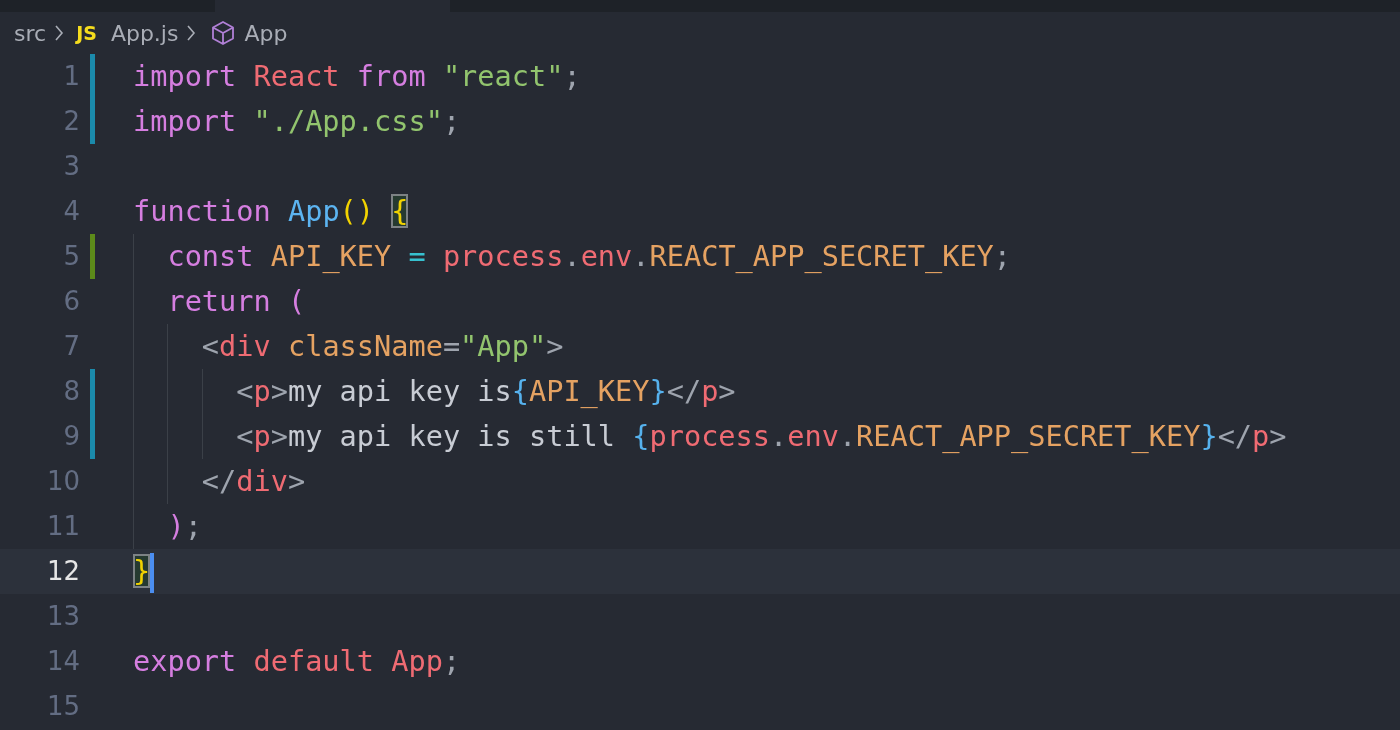 The height and width of the screenshot is (730, 1400). I want to click on code-line: function App() {, so click(271, 211).